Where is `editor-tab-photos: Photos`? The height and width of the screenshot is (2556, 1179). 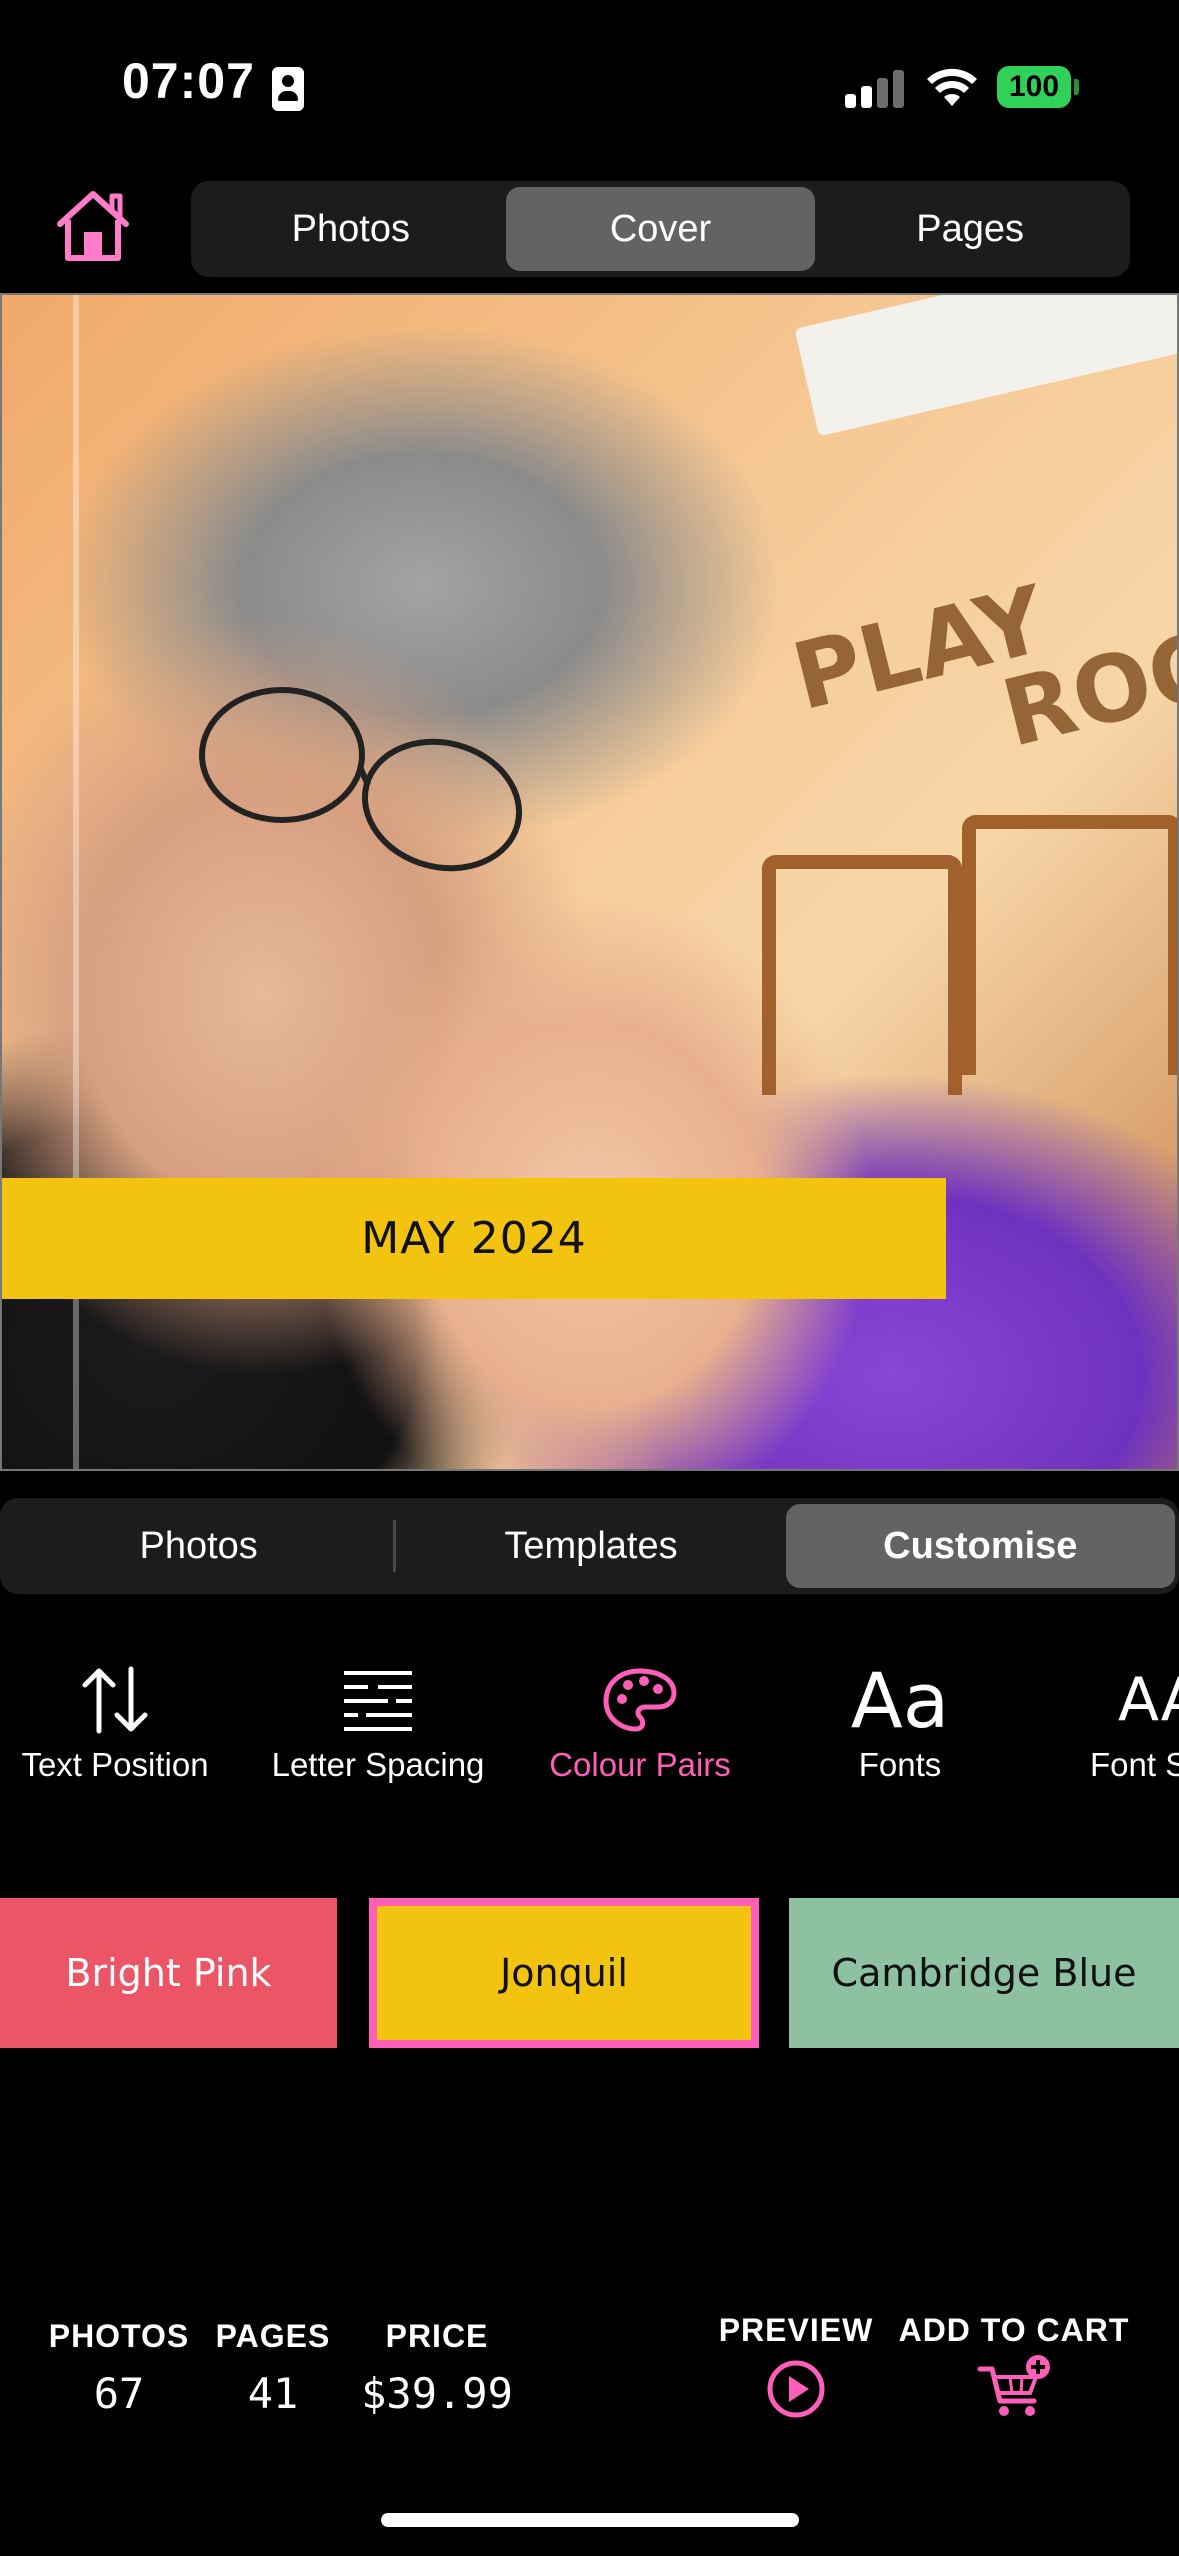 editor-tab-photos: Photos is located at coordinates (198, 1546).